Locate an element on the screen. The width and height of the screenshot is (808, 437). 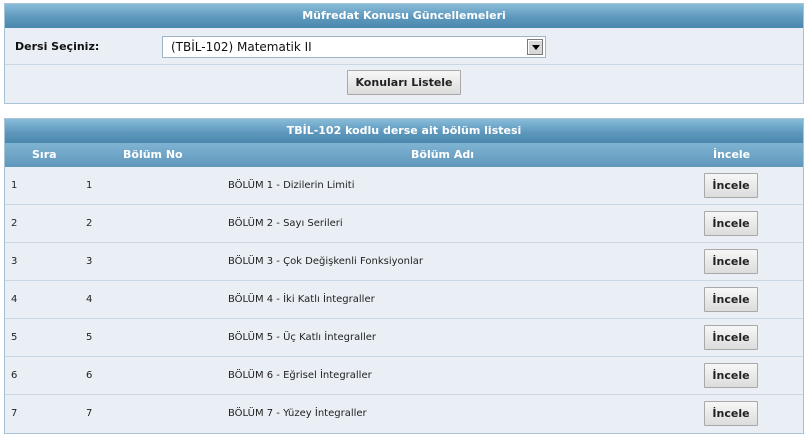
row-section-name: BÖLÜM 1 - Dizilerin Limiti is located at coordinates (291, 185).